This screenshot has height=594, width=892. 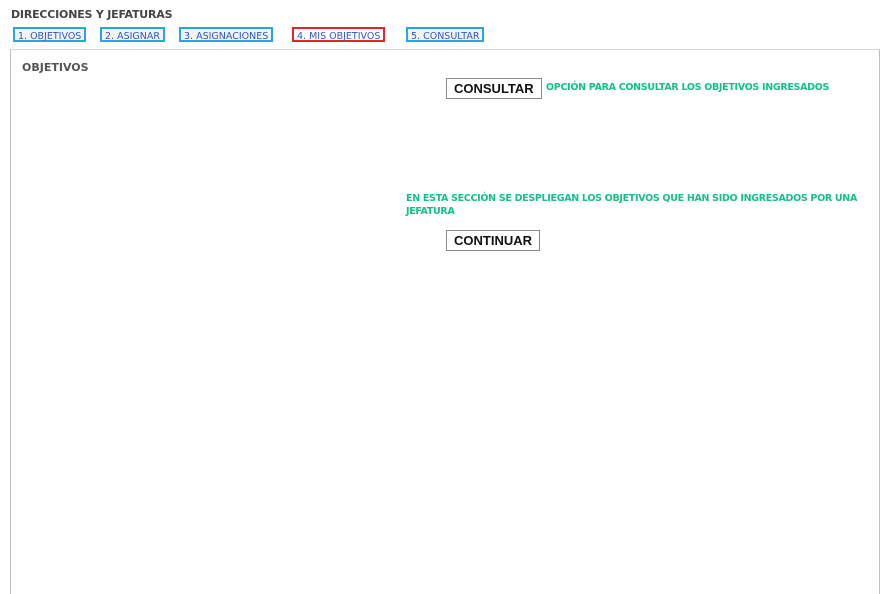 What do you see at coordinates (132, 34) in the screenshot?
I see `tab-asignar: 2. ASIGNAR` at bounding box center [132, 34].